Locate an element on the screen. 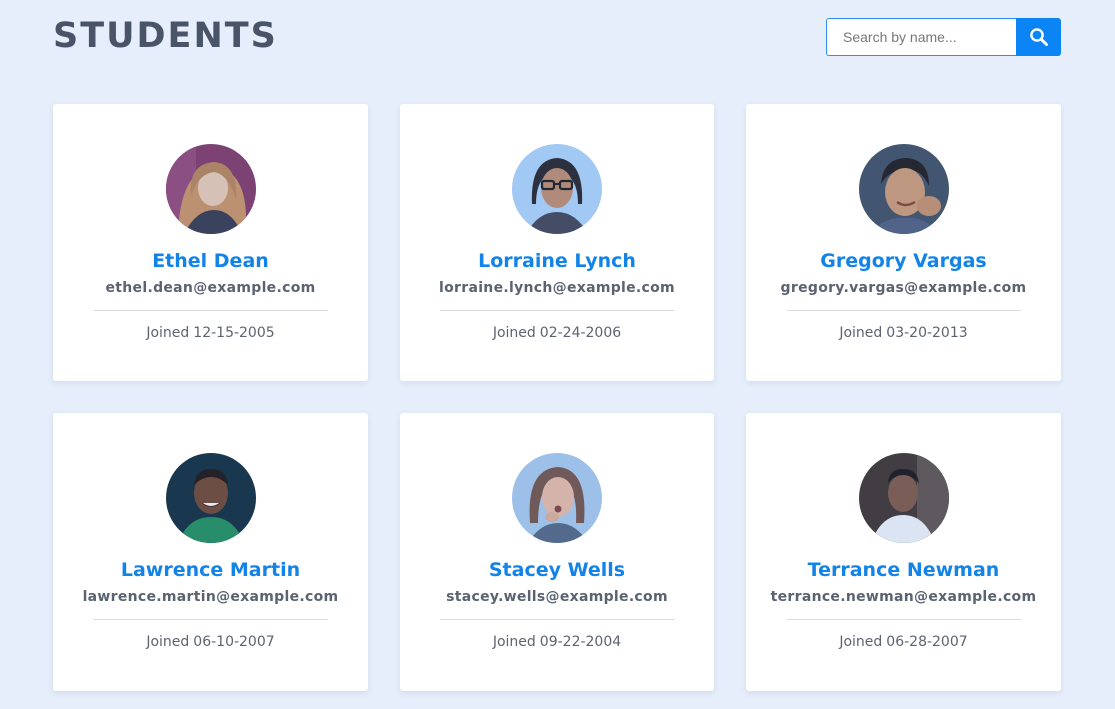 This screenshot has height=709, width=1115. student-name: Gregory Vargas is located at coordinates (903, 261).